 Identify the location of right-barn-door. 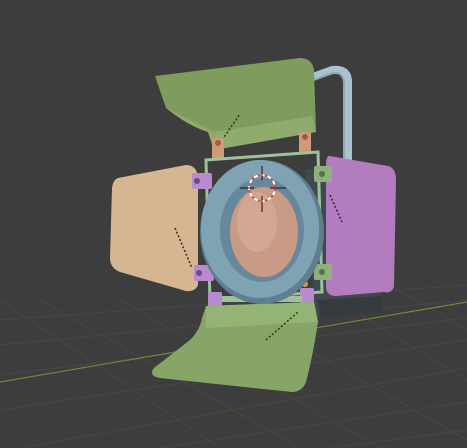
(361, 225).